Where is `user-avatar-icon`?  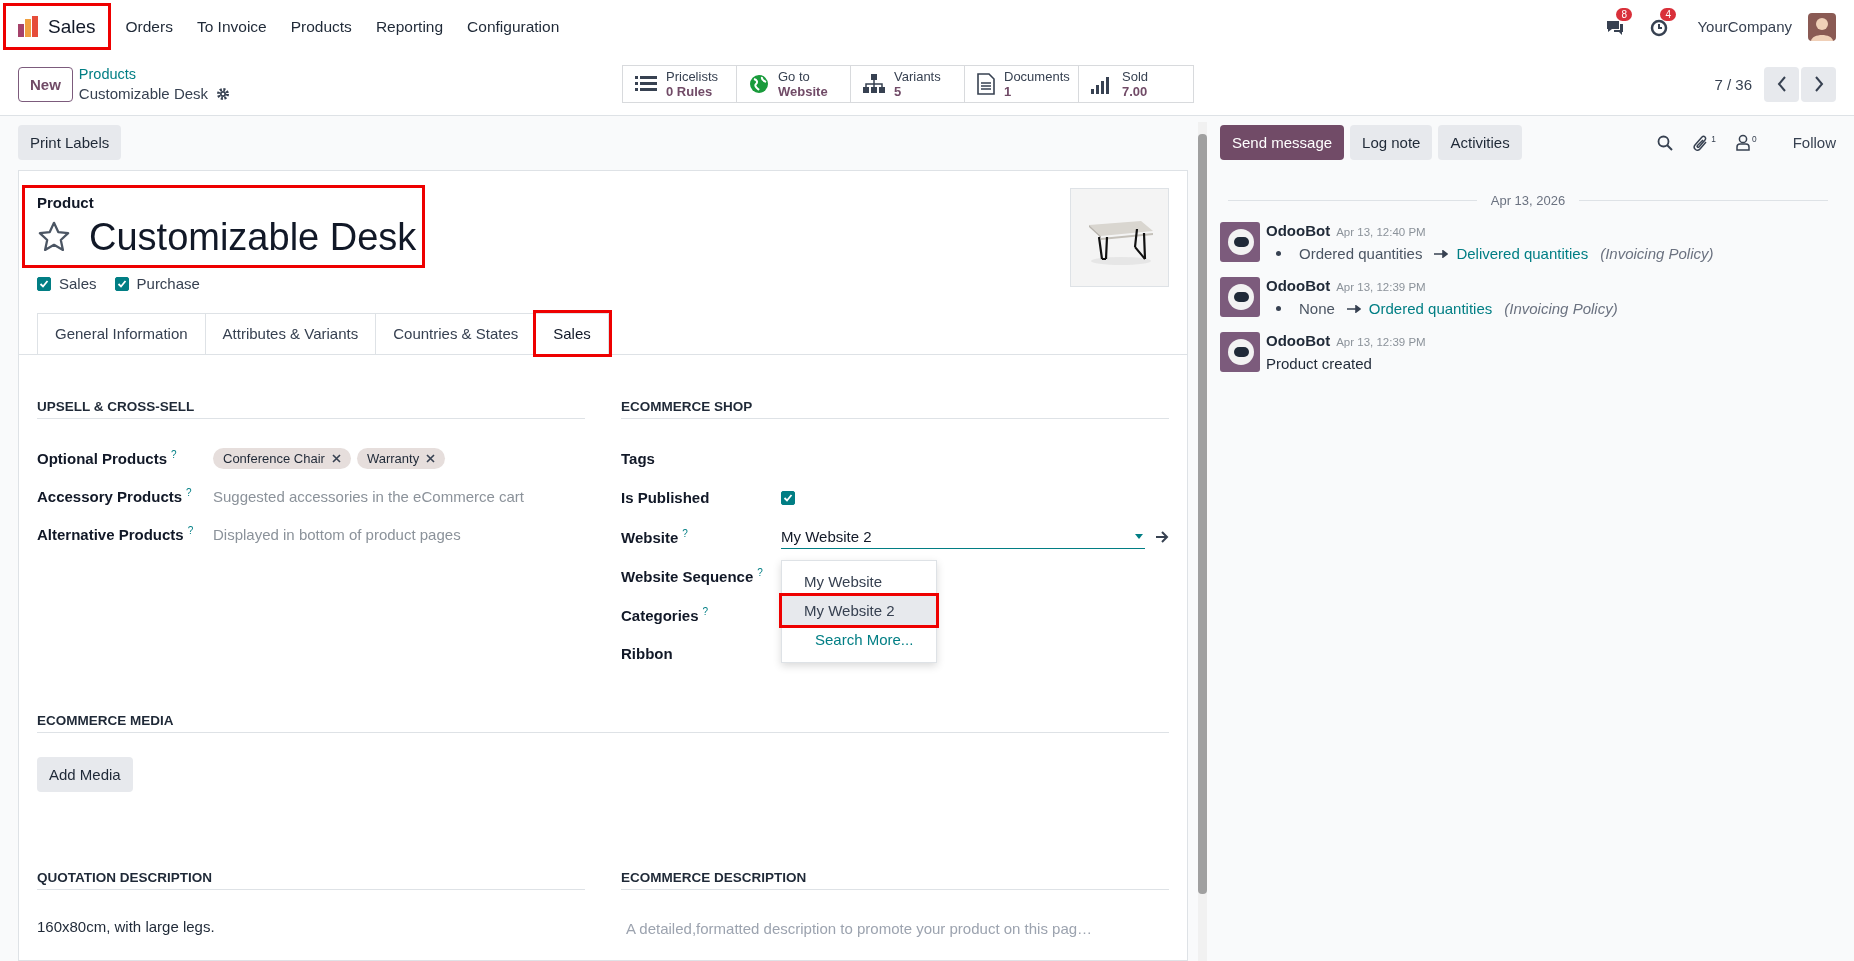
user-avatar-icon is located at coordinates (1822, 26).